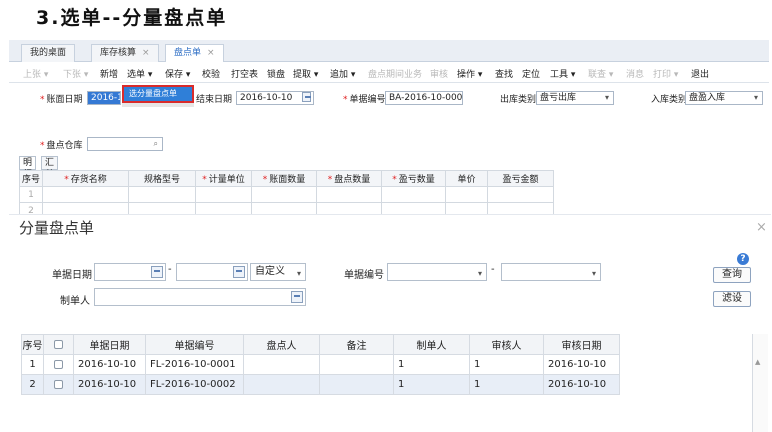 The height and width of the screenshot is (432, 772). Describe the element at coordinates (109, 344) in the screenshot. I see `column-header: 单据日期` at that location.